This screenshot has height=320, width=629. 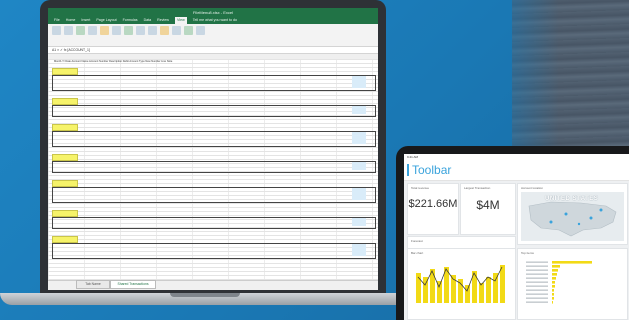 I want to click on largest-transaction-value: $4M, so click(x=488, y=205).